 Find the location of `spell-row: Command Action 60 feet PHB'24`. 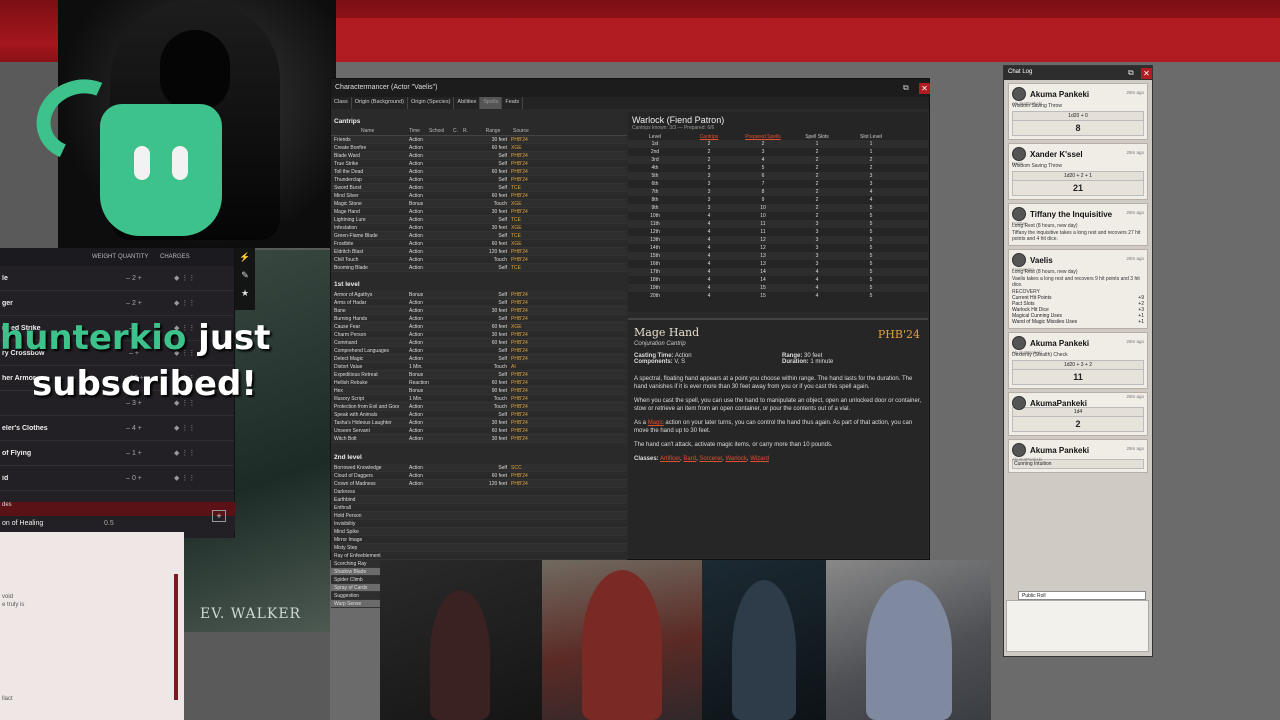

spell-row: Command Action 60 feet PHB'24 is located at coordinates (479, 343).